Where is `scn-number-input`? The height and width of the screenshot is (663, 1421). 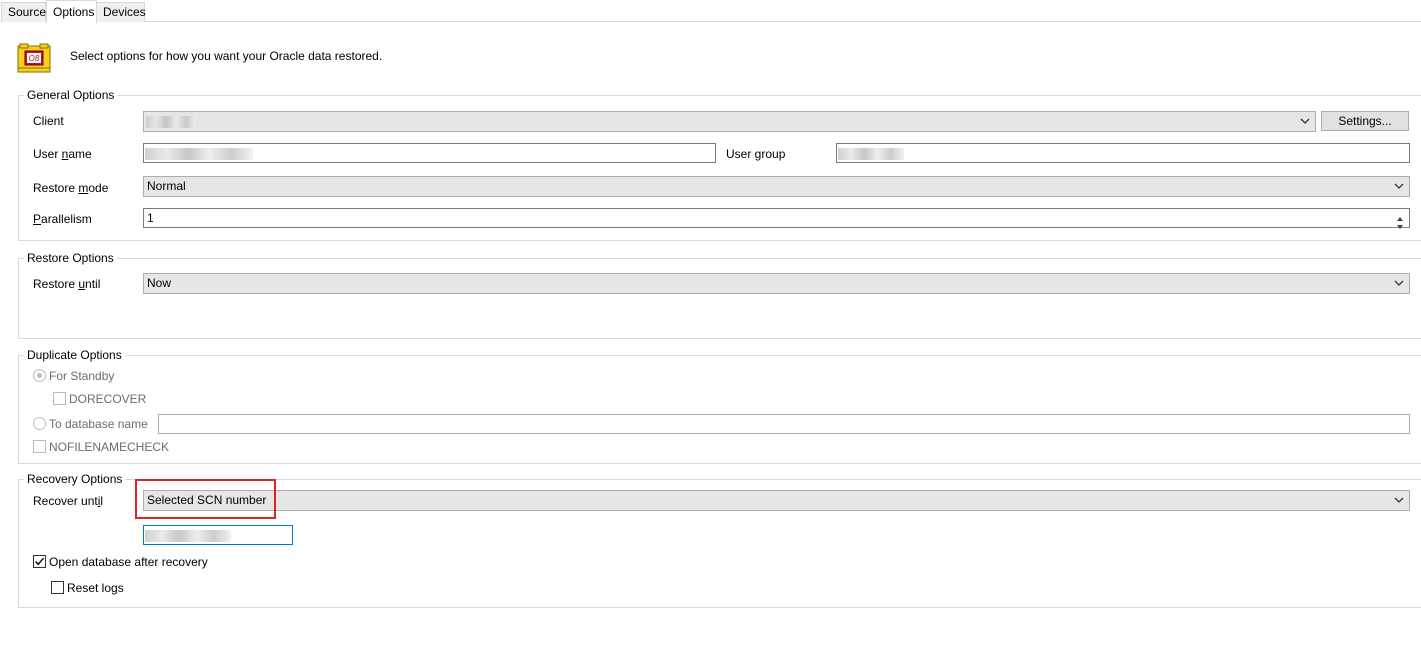 scn-number-input is located at coordinates (218, 535).